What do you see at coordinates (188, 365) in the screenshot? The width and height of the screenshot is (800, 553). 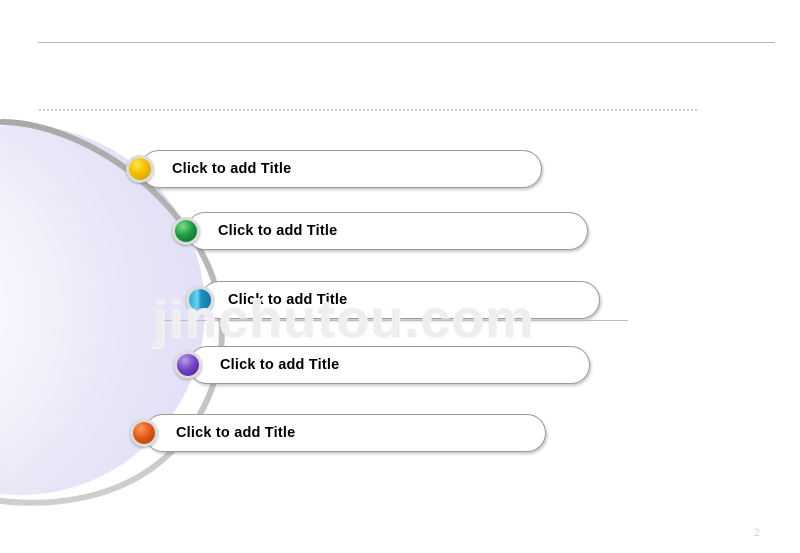 I see `purple-sphere-bullet-icon` at bounding box center [188, 365].